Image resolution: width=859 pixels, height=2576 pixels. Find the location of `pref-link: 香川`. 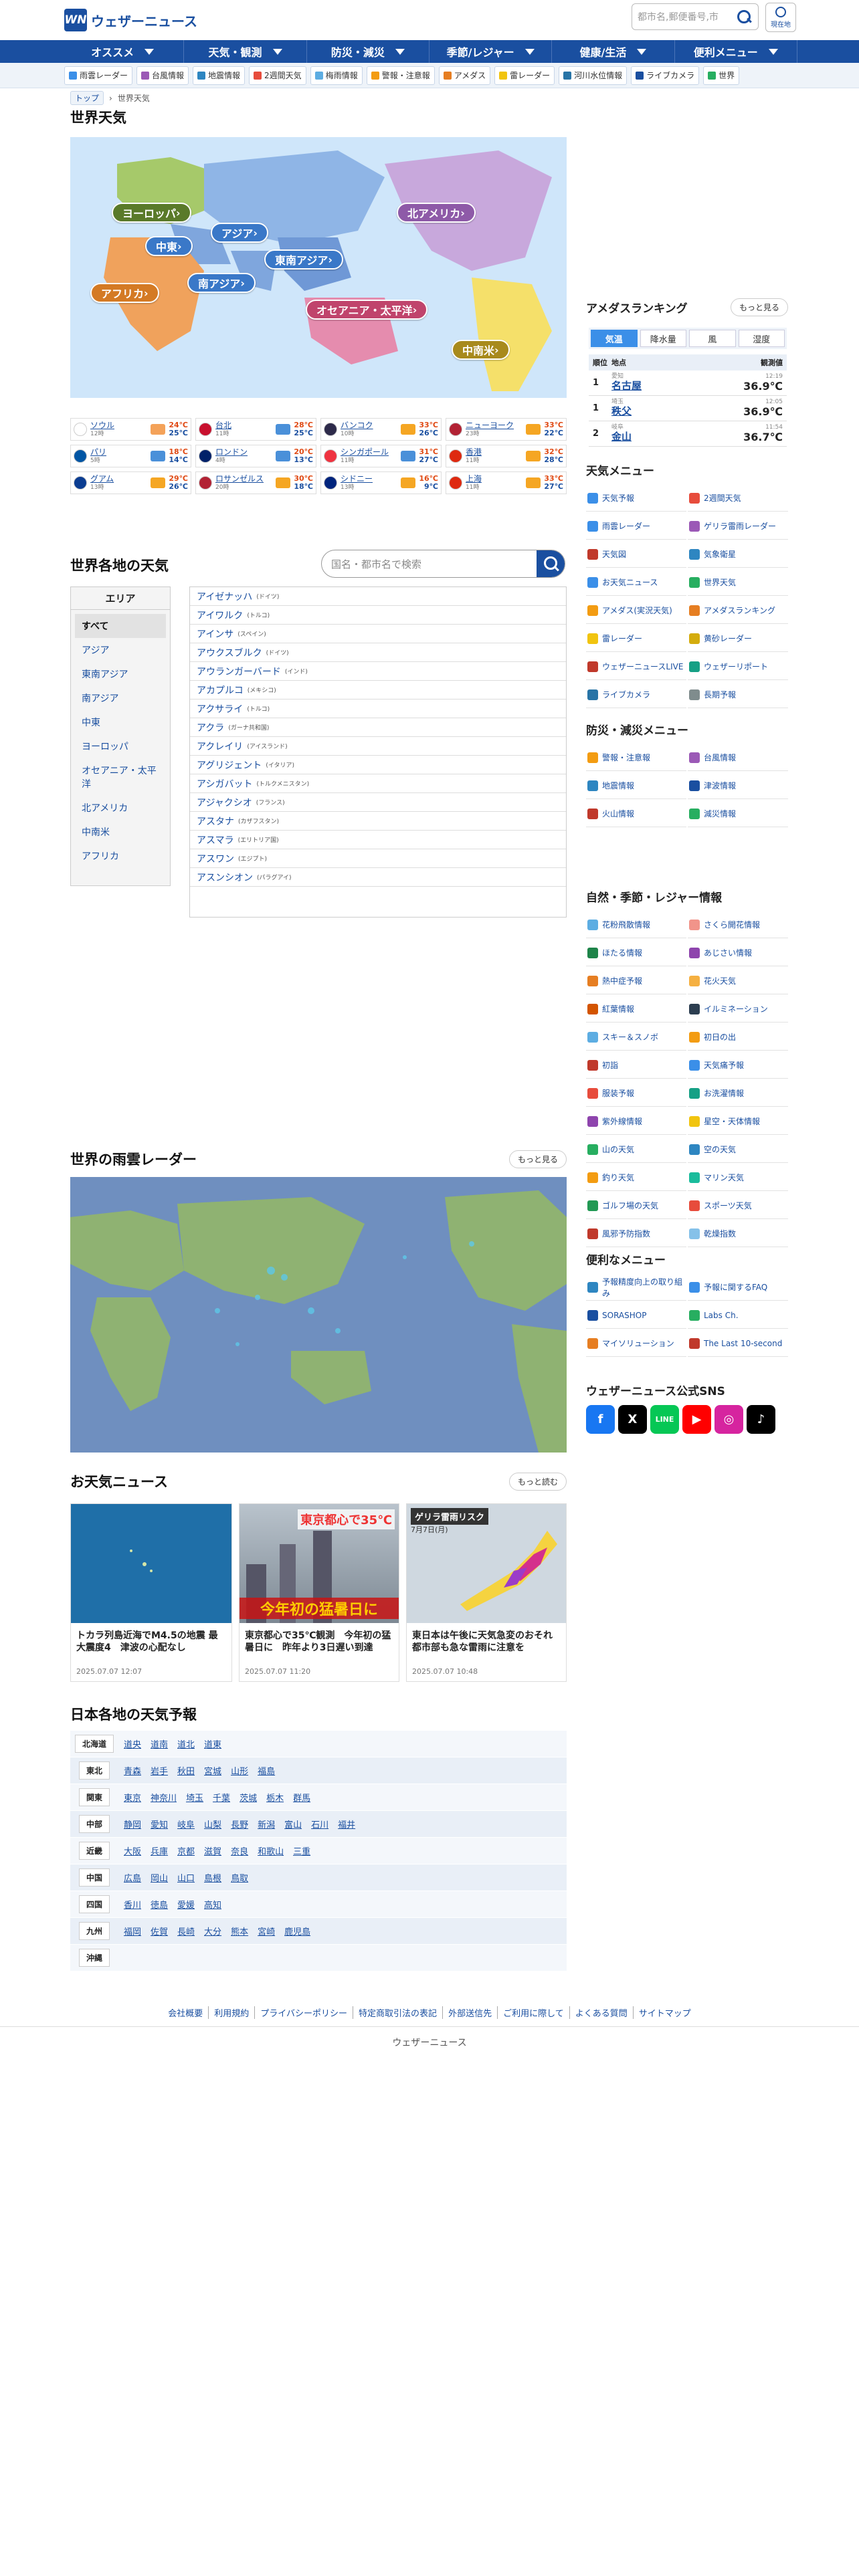

pref-link: 香川 is located at coordinates (132, 1904).